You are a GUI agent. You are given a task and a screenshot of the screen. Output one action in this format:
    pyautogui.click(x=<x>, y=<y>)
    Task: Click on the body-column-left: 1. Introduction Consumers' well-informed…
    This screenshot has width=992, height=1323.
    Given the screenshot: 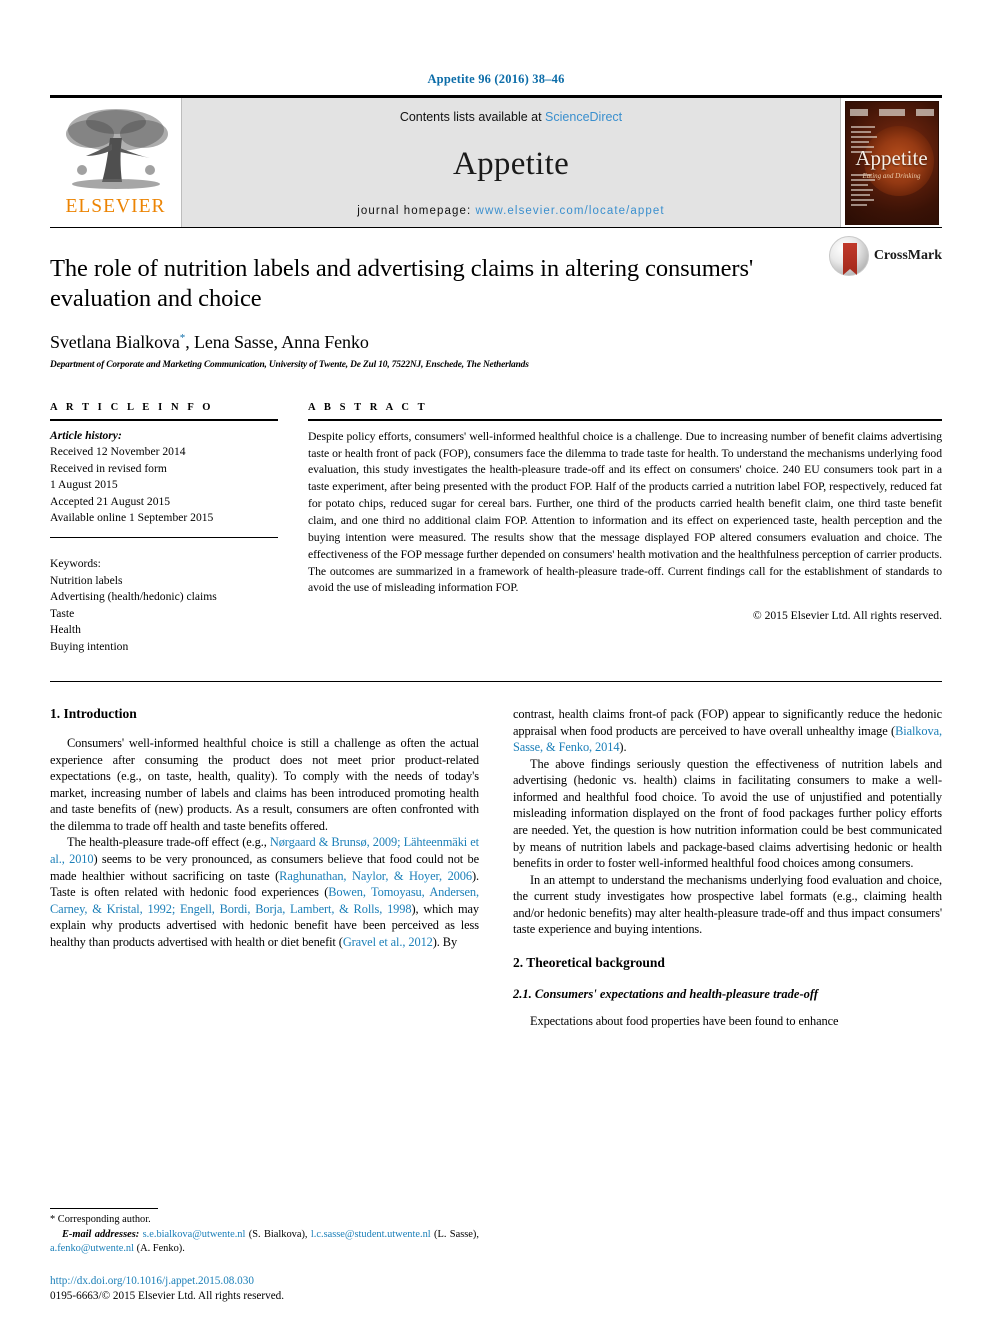 What is the action you would take?
    pyautogui.click(x=264, y=916)
    